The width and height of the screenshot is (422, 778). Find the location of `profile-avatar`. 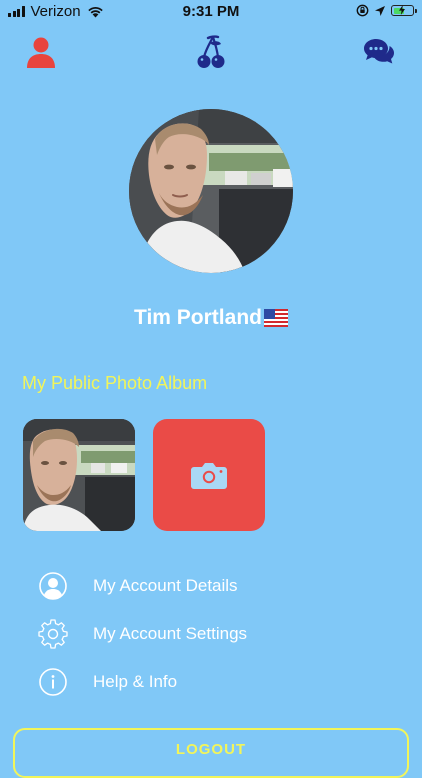

profile-avatar is located at coordinates (211, 191).